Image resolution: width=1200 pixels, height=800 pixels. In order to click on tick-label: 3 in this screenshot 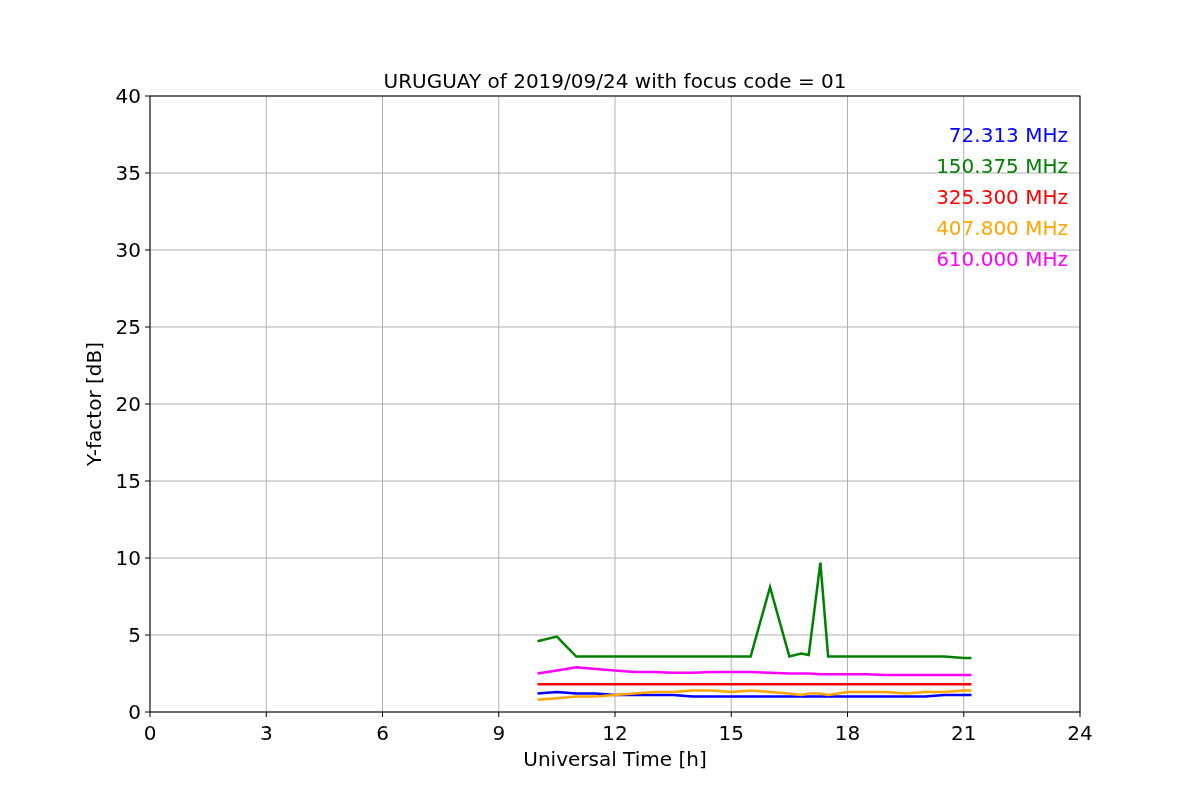, I will do `click(266, 733)`.